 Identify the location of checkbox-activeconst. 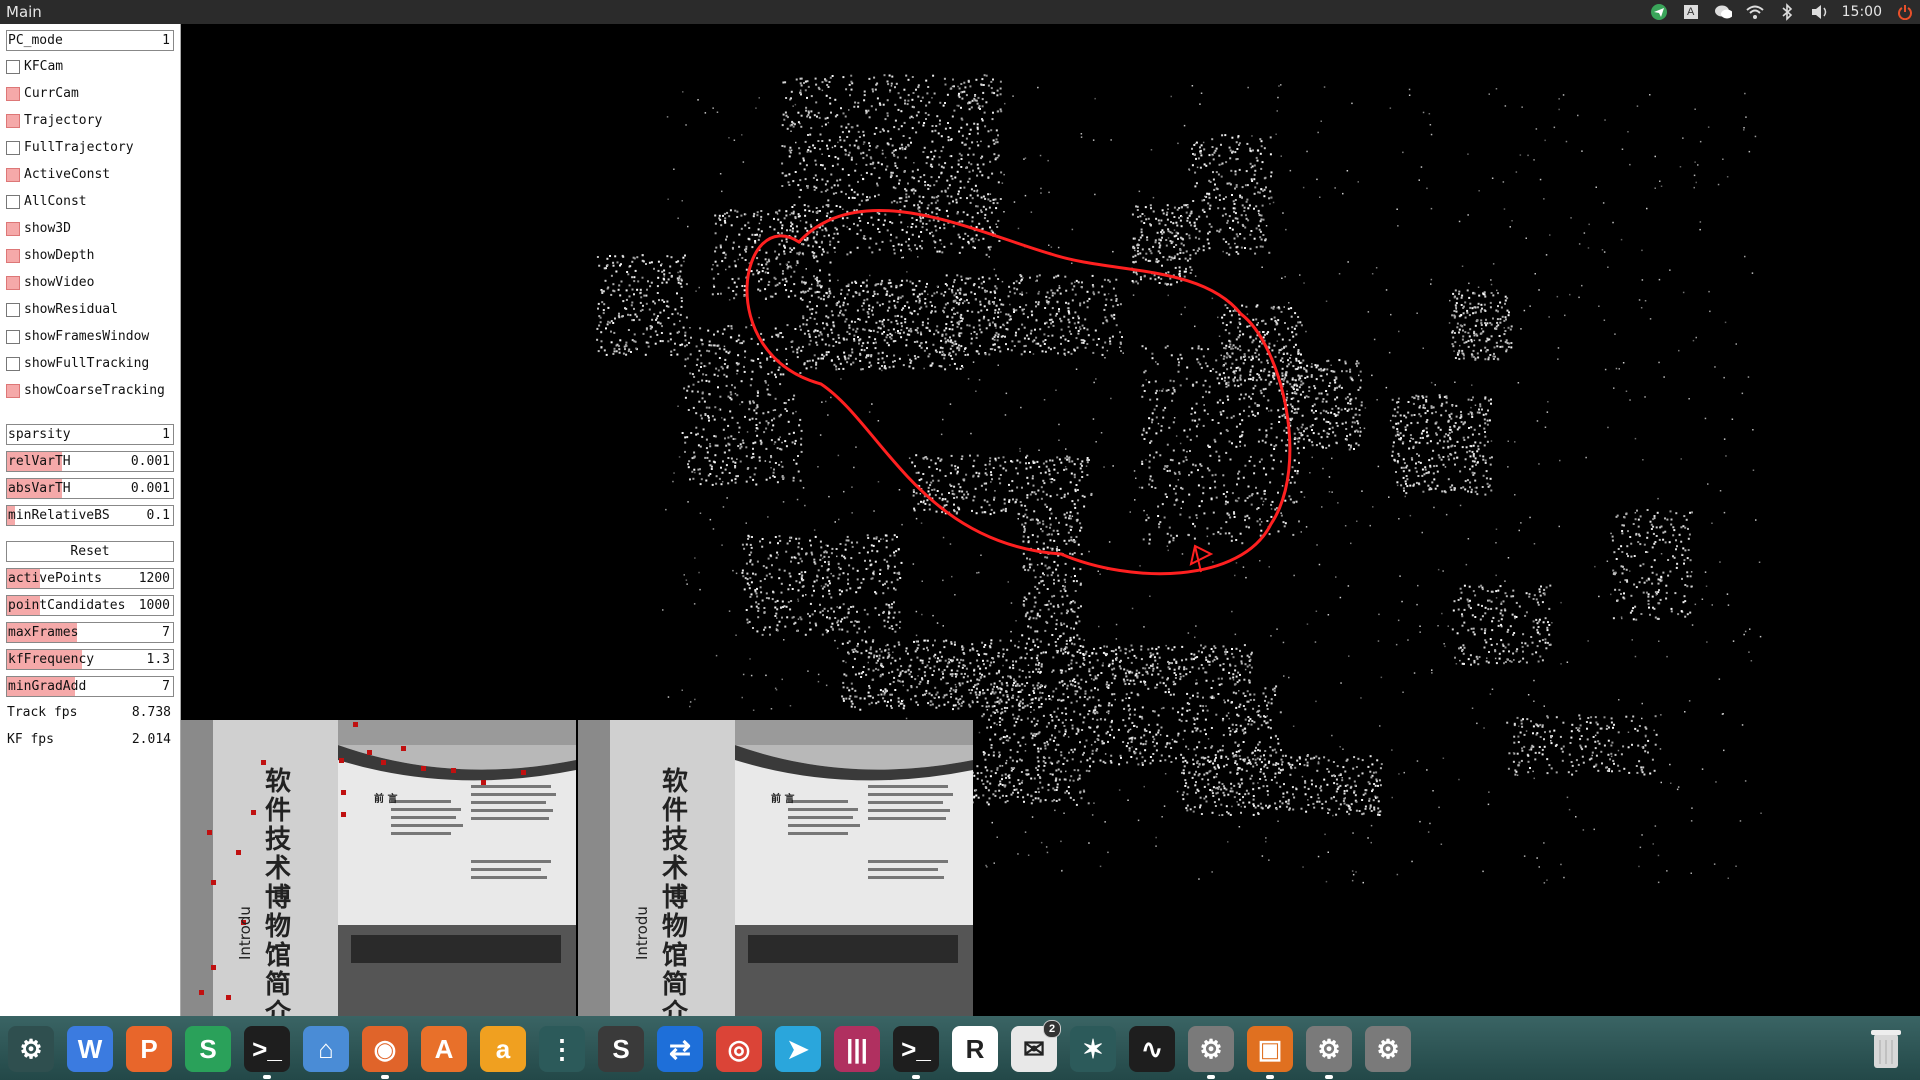
(13, 175).